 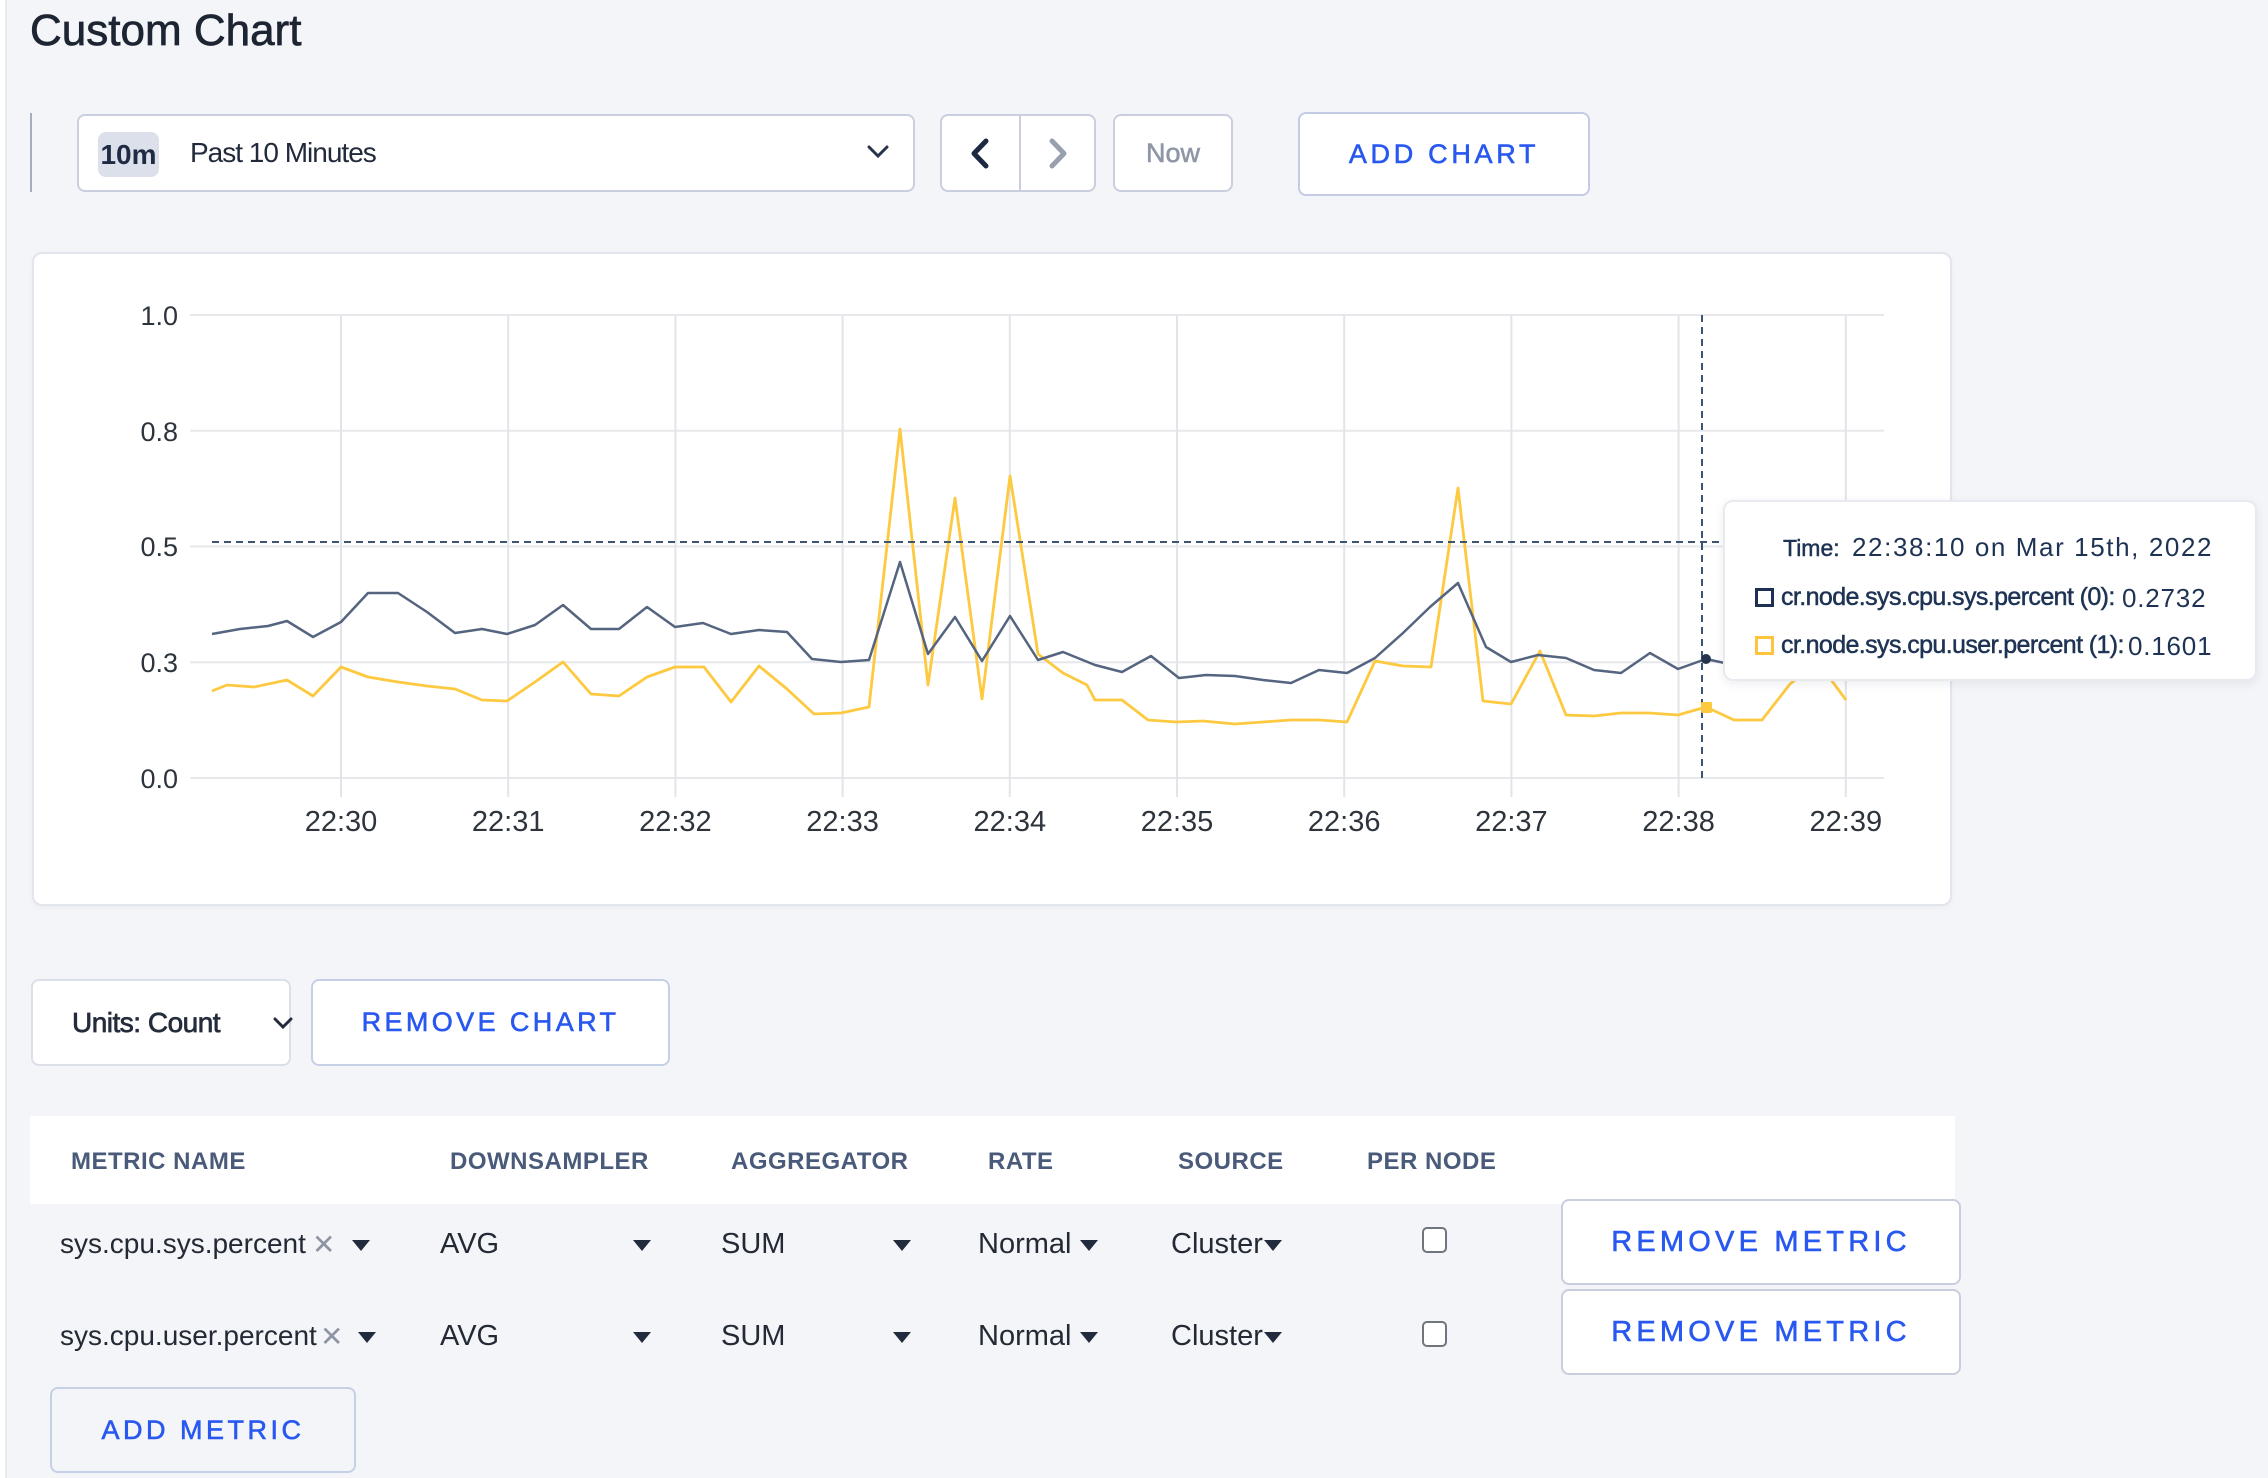 What do you see at coordinates (159, 432) in the screenshot?
I see `svg-text: 0.8` at bounding box center [159, 432].